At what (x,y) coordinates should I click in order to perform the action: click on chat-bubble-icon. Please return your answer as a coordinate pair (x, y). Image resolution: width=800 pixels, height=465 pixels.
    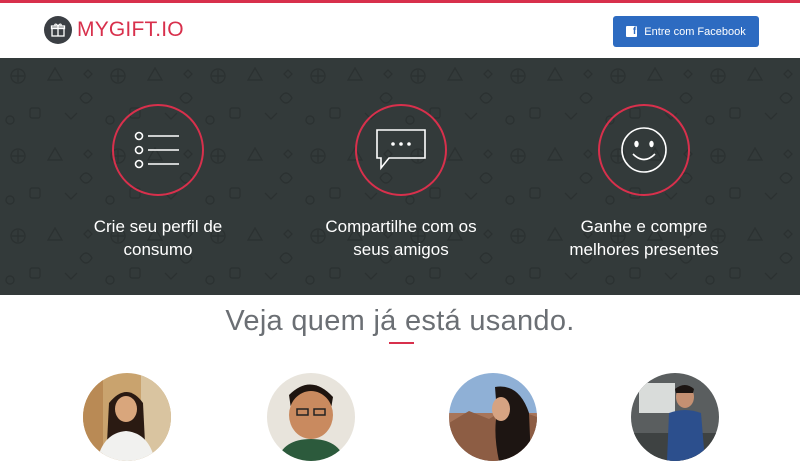
    Looking at the image, I should click on (401, 150).